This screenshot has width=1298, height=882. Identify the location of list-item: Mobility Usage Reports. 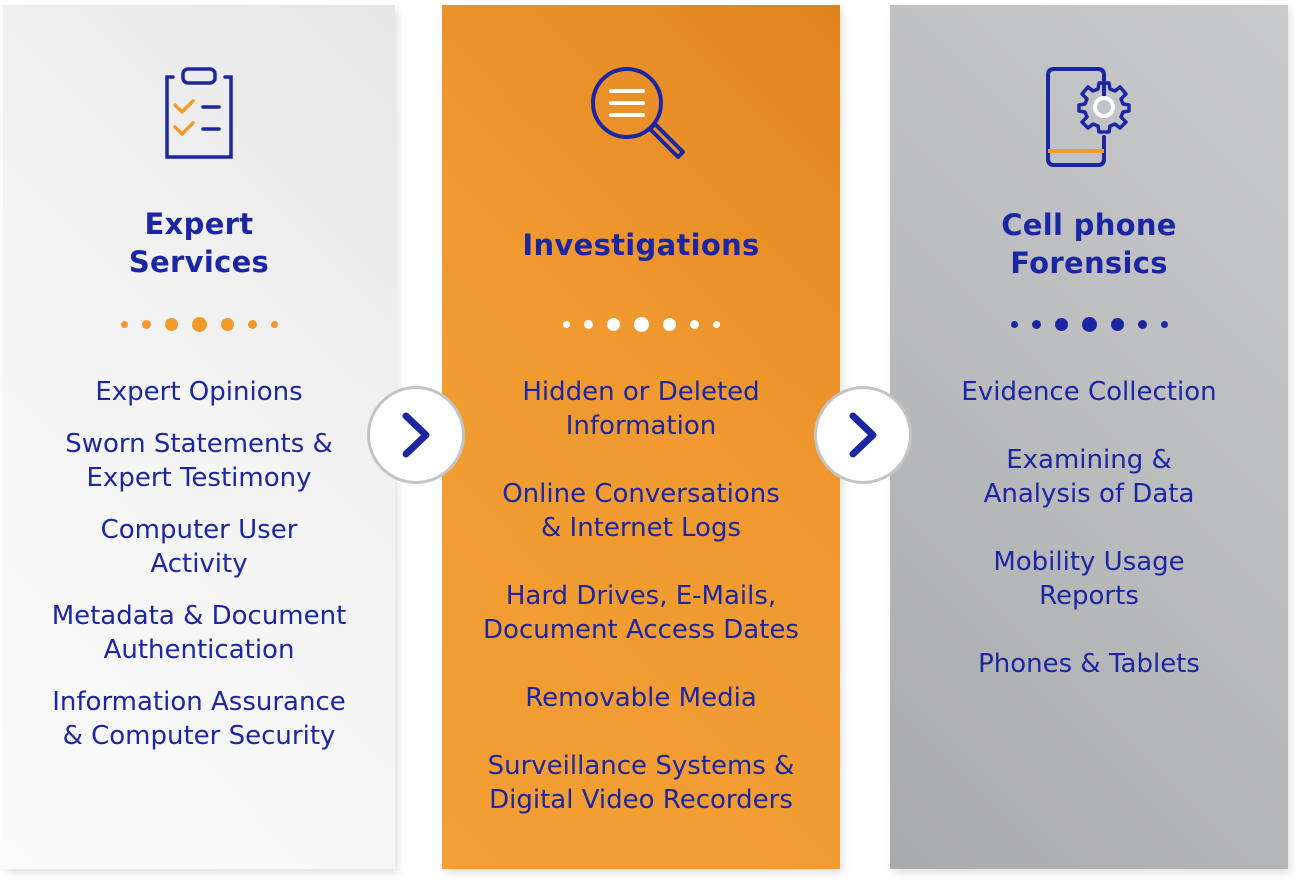
(1089, 579).